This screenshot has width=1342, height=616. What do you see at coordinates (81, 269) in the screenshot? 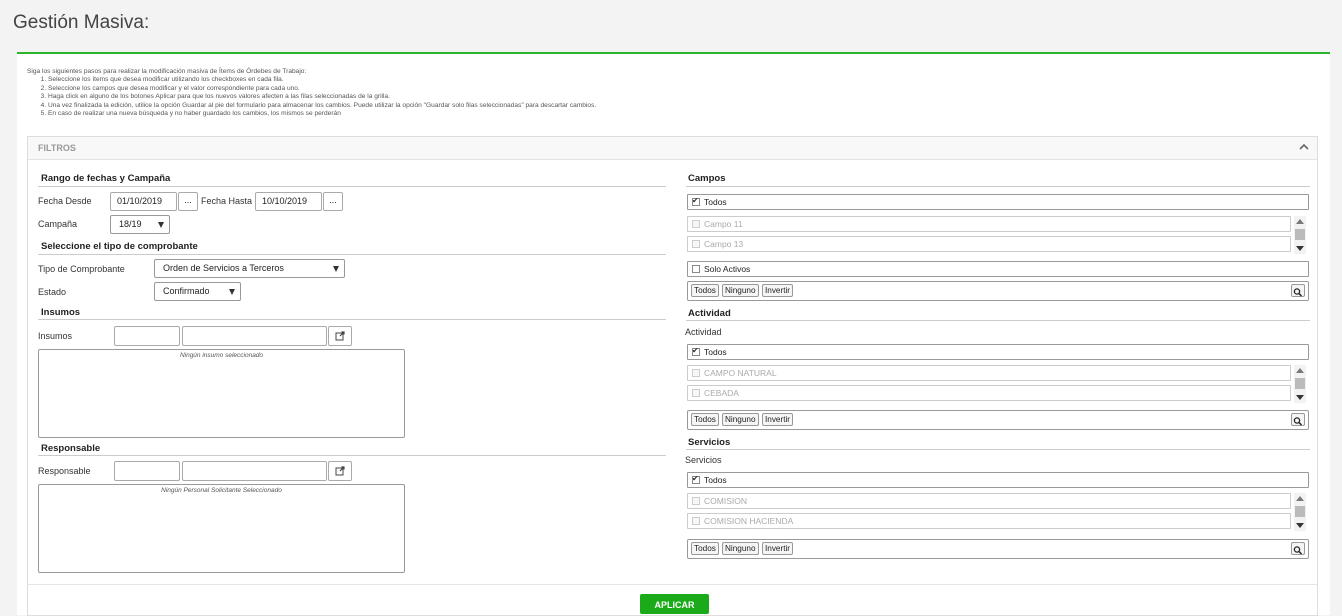
I see `voucher-type-label: Tipo de Comprobante` at bounding box center [81, 269].